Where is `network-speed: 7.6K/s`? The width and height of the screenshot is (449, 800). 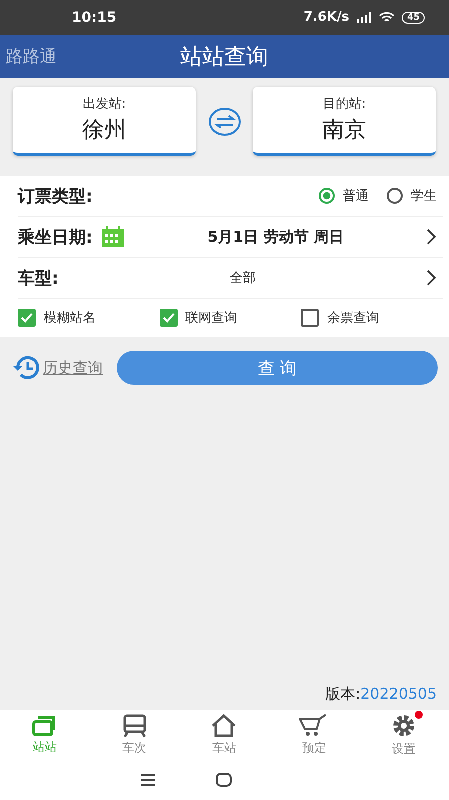 network-speed: 7.6K/s is located at coordinates (327, 17).